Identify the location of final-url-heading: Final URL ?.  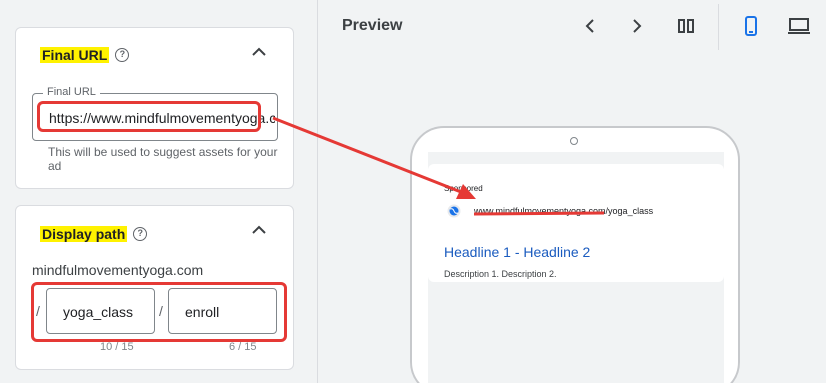
(85, 55).